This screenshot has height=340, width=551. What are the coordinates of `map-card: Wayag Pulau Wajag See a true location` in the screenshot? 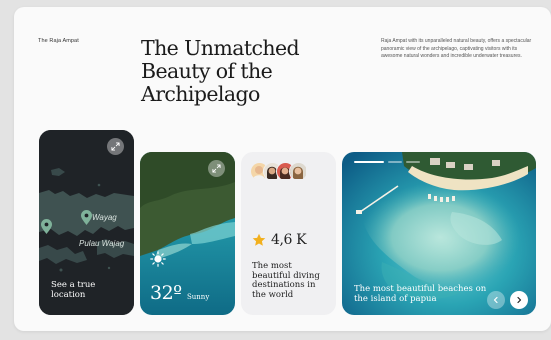 It's located at (86, 222).